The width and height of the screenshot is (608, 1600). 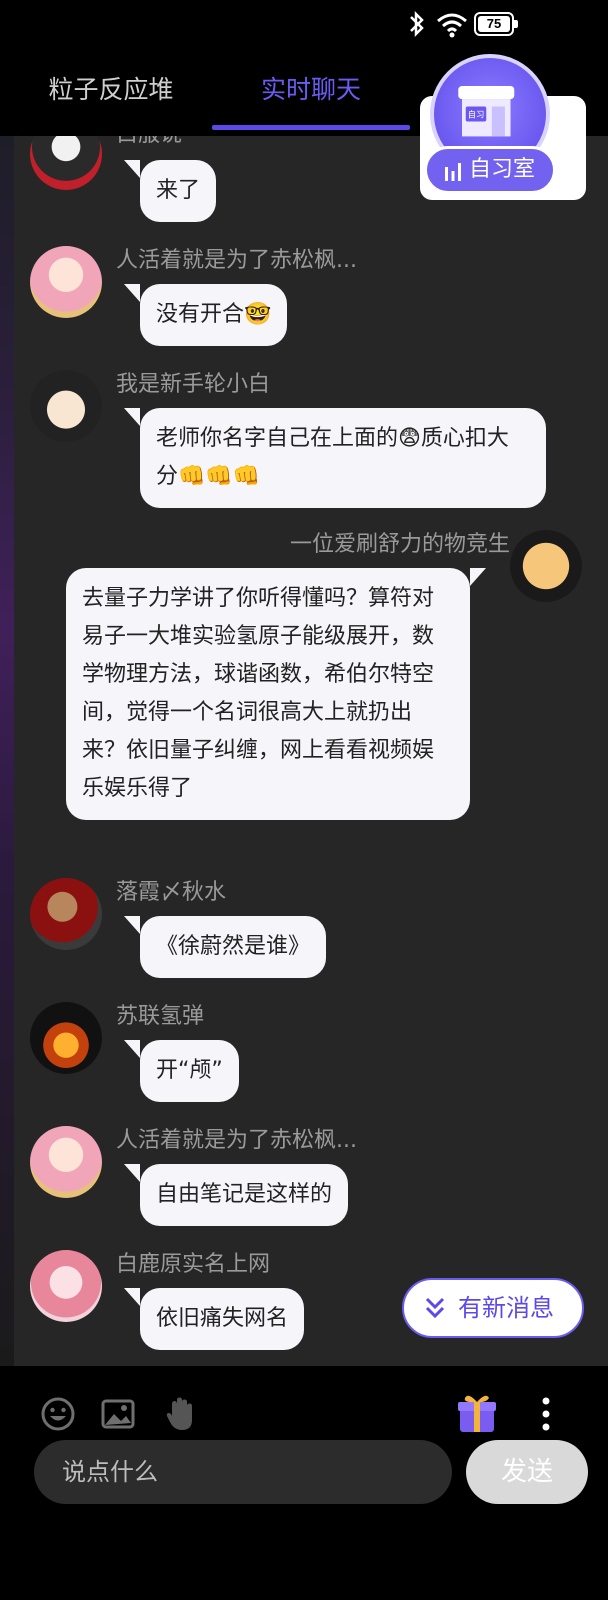 I want to click on message-input: 说点什么, so click(x=243, y=1472).